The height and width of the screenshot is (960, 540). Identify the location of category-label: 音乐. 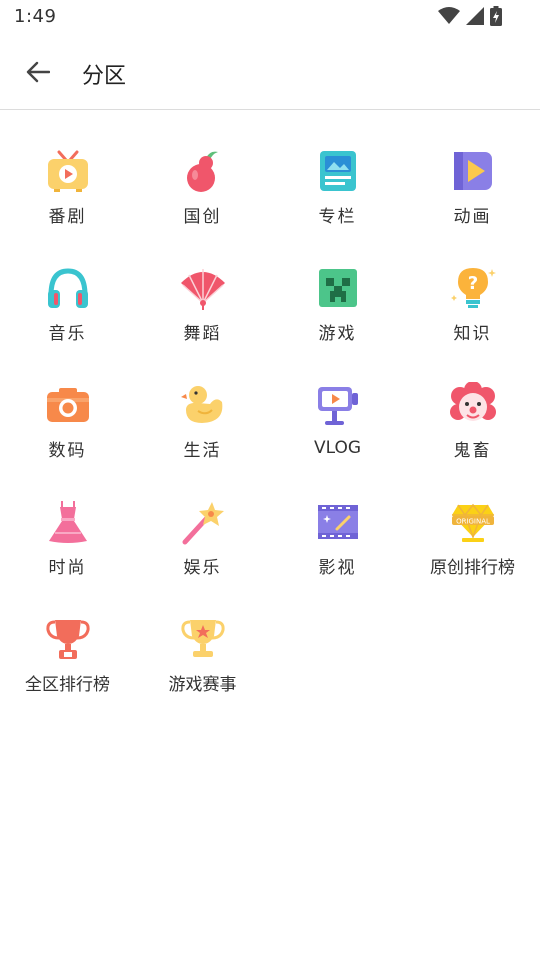
(67, 334).